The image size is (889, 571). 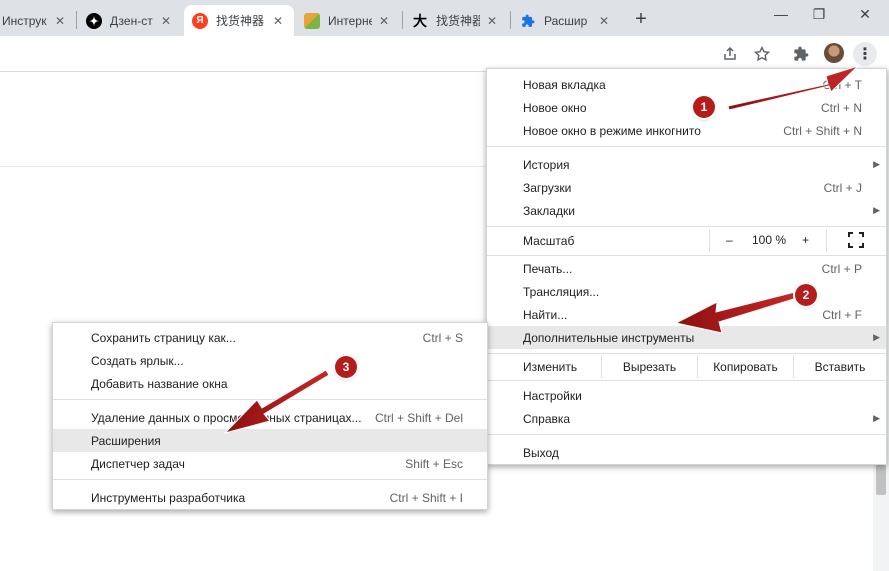 What do you see at coordinates (550, 367) in the screenshot?
I see `edit-label: Изменить` at bounding box center [550, 367].